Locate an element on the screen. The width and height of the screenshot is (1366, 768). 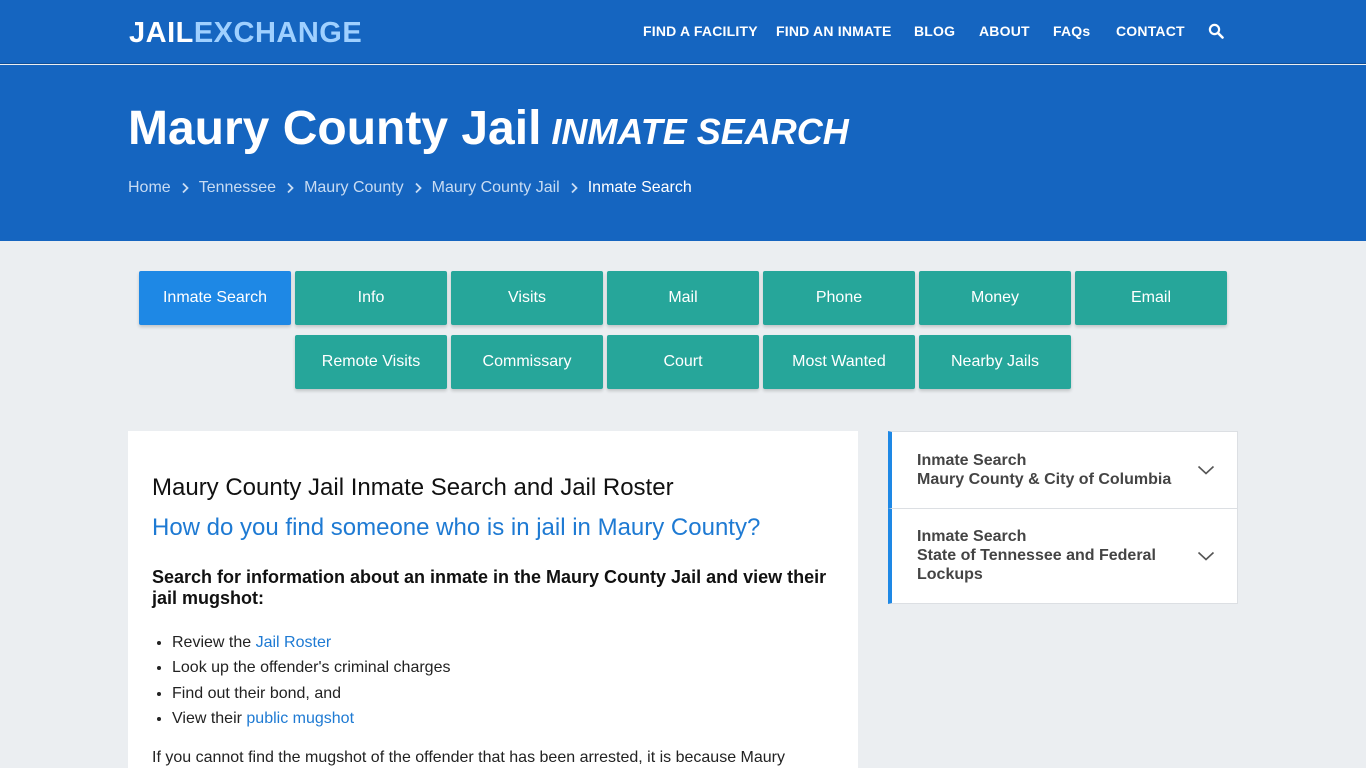
jail-roster-link: Jail Roster is located at coordinates (294, 642).